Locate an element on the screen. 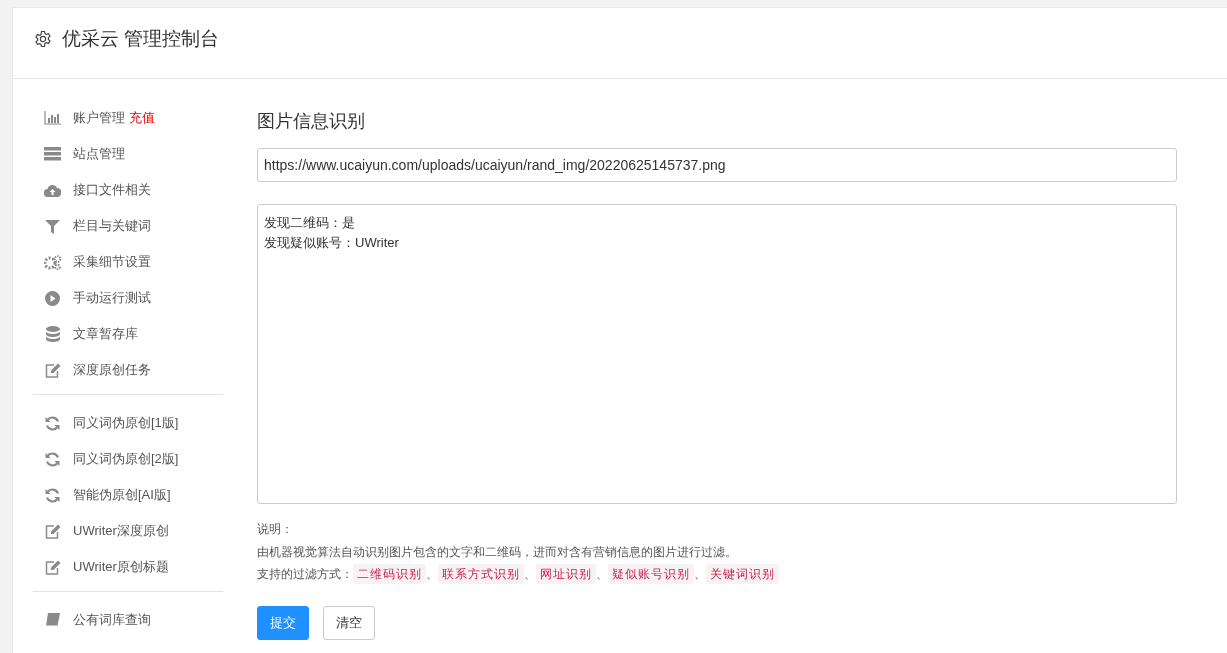  filter-tag: 关键词识别 is located at coordinates (742, 574).